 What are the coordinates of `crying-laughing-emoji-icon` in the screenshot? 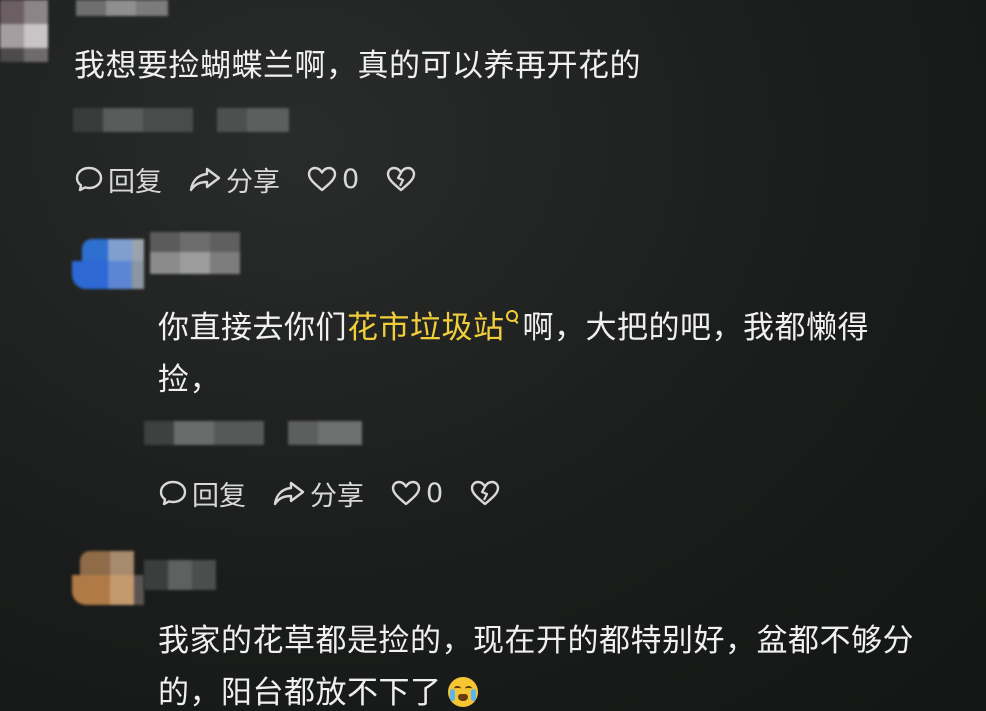 It's located at (462, 691).